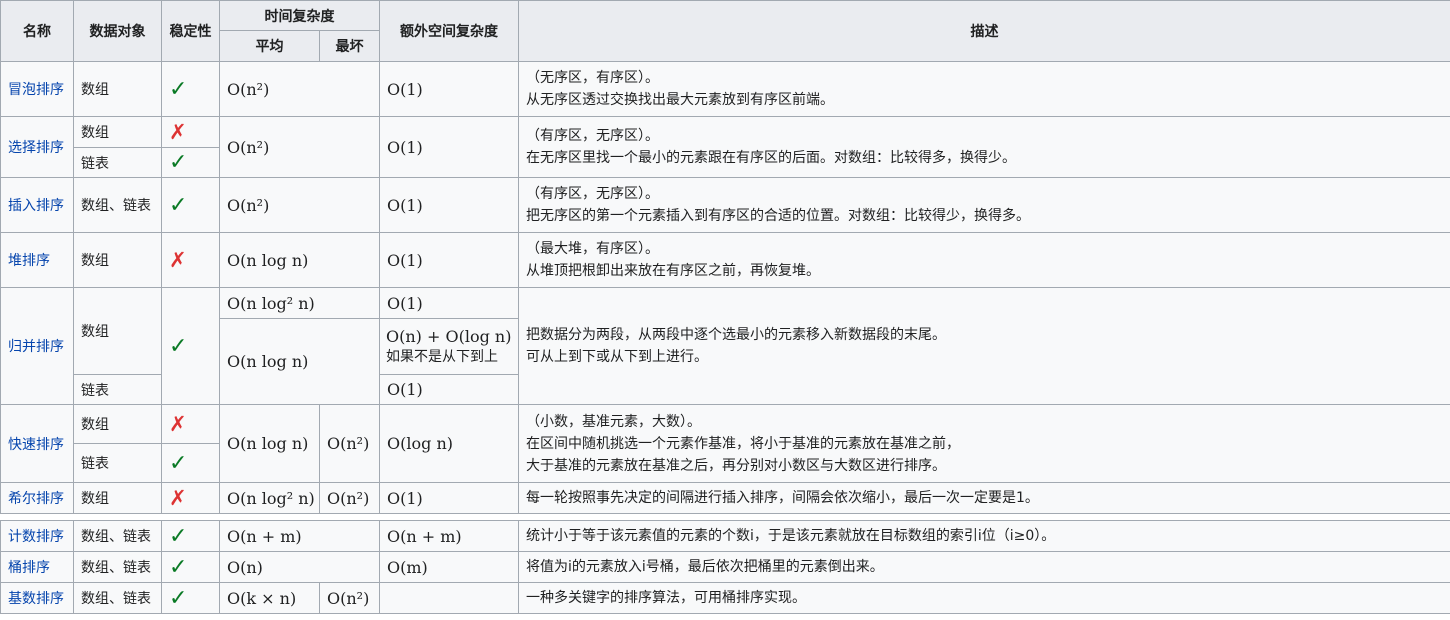 The width and height of the screenshot is (1450, 620). Describe the element at coordinates (37, 346) in the screenshot. I see `algorithm-link-merge: 归并排序` at that location.